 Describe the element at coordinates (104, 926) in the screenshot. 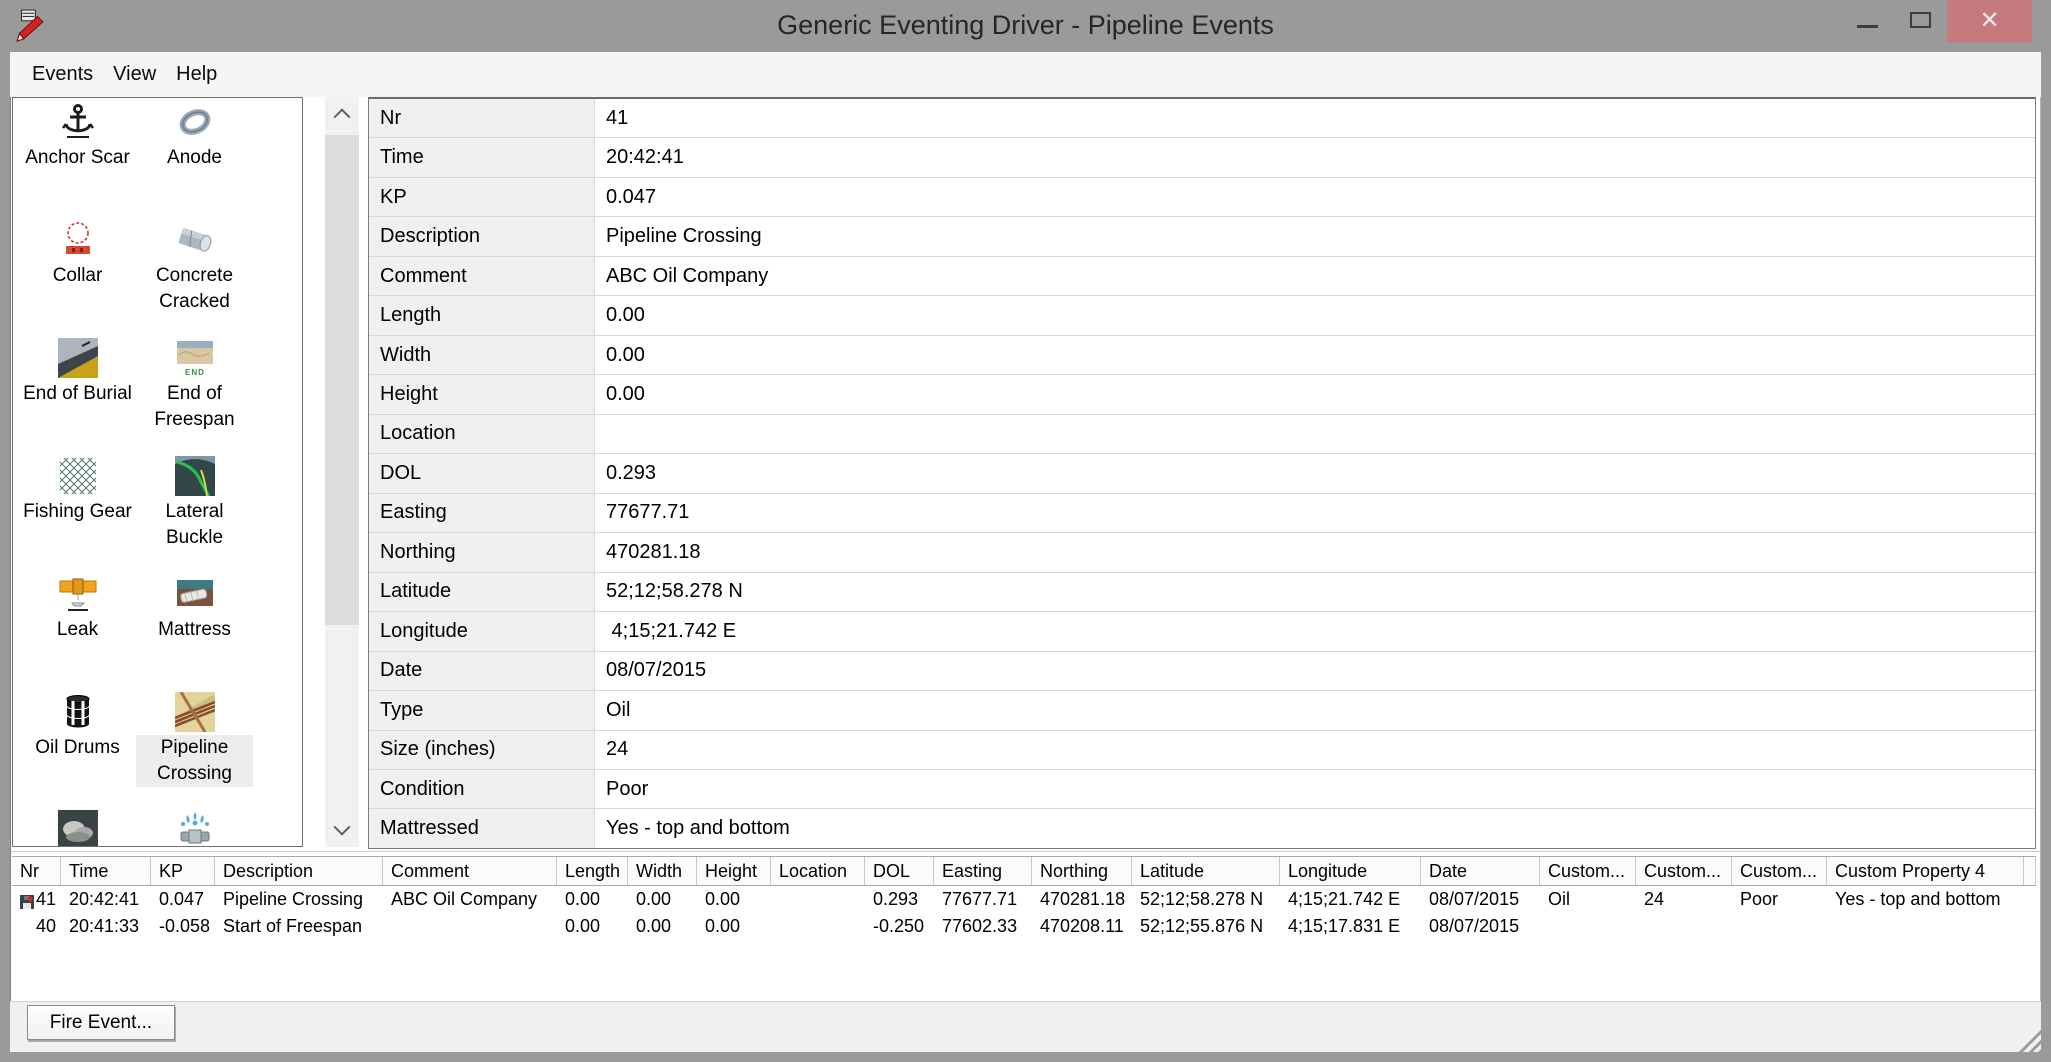

I see `table-cell: 20:41:33` at that location.